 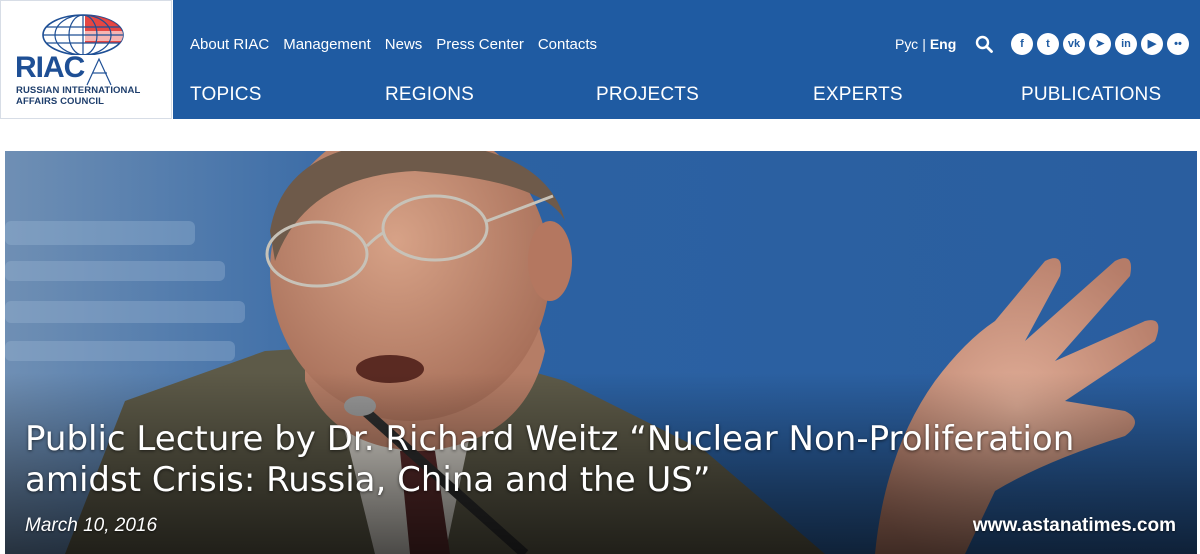 What do you see at coordinates (83, 34) in the screenshot?
I see `globe-logo-icon` at bounding box center [83, 34].